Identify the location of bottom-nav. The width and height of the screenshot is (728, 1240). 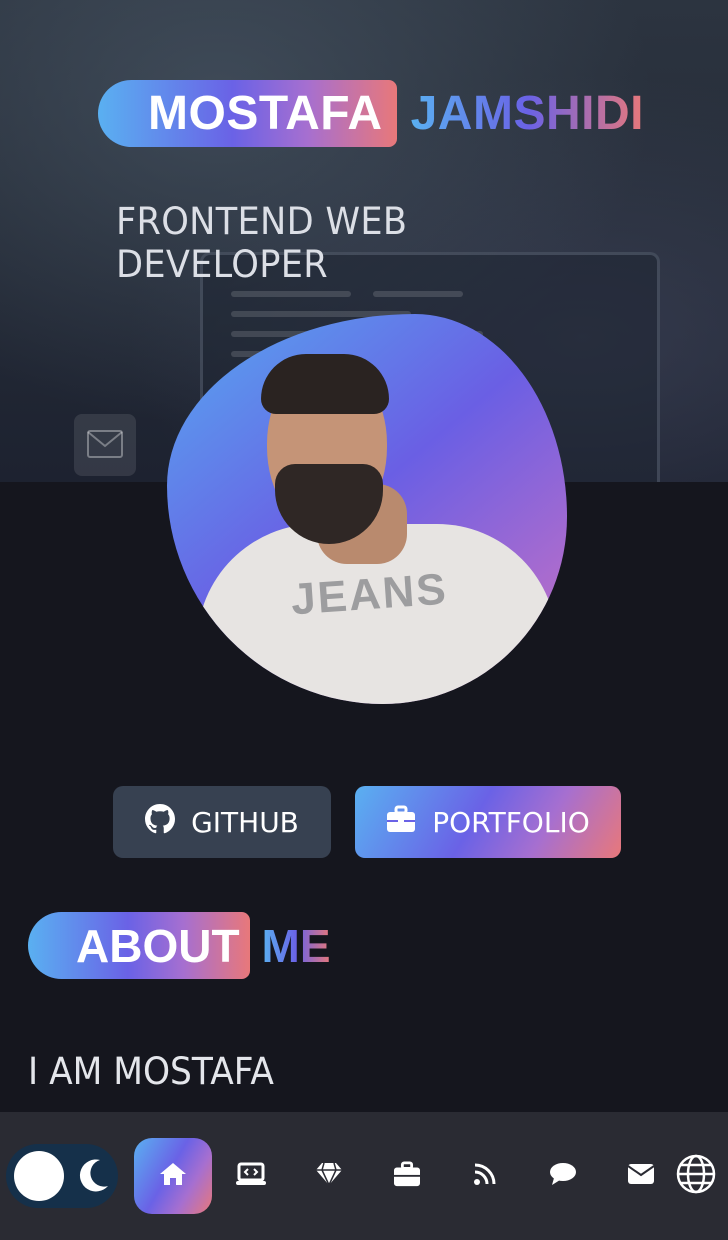
(364, 1176).